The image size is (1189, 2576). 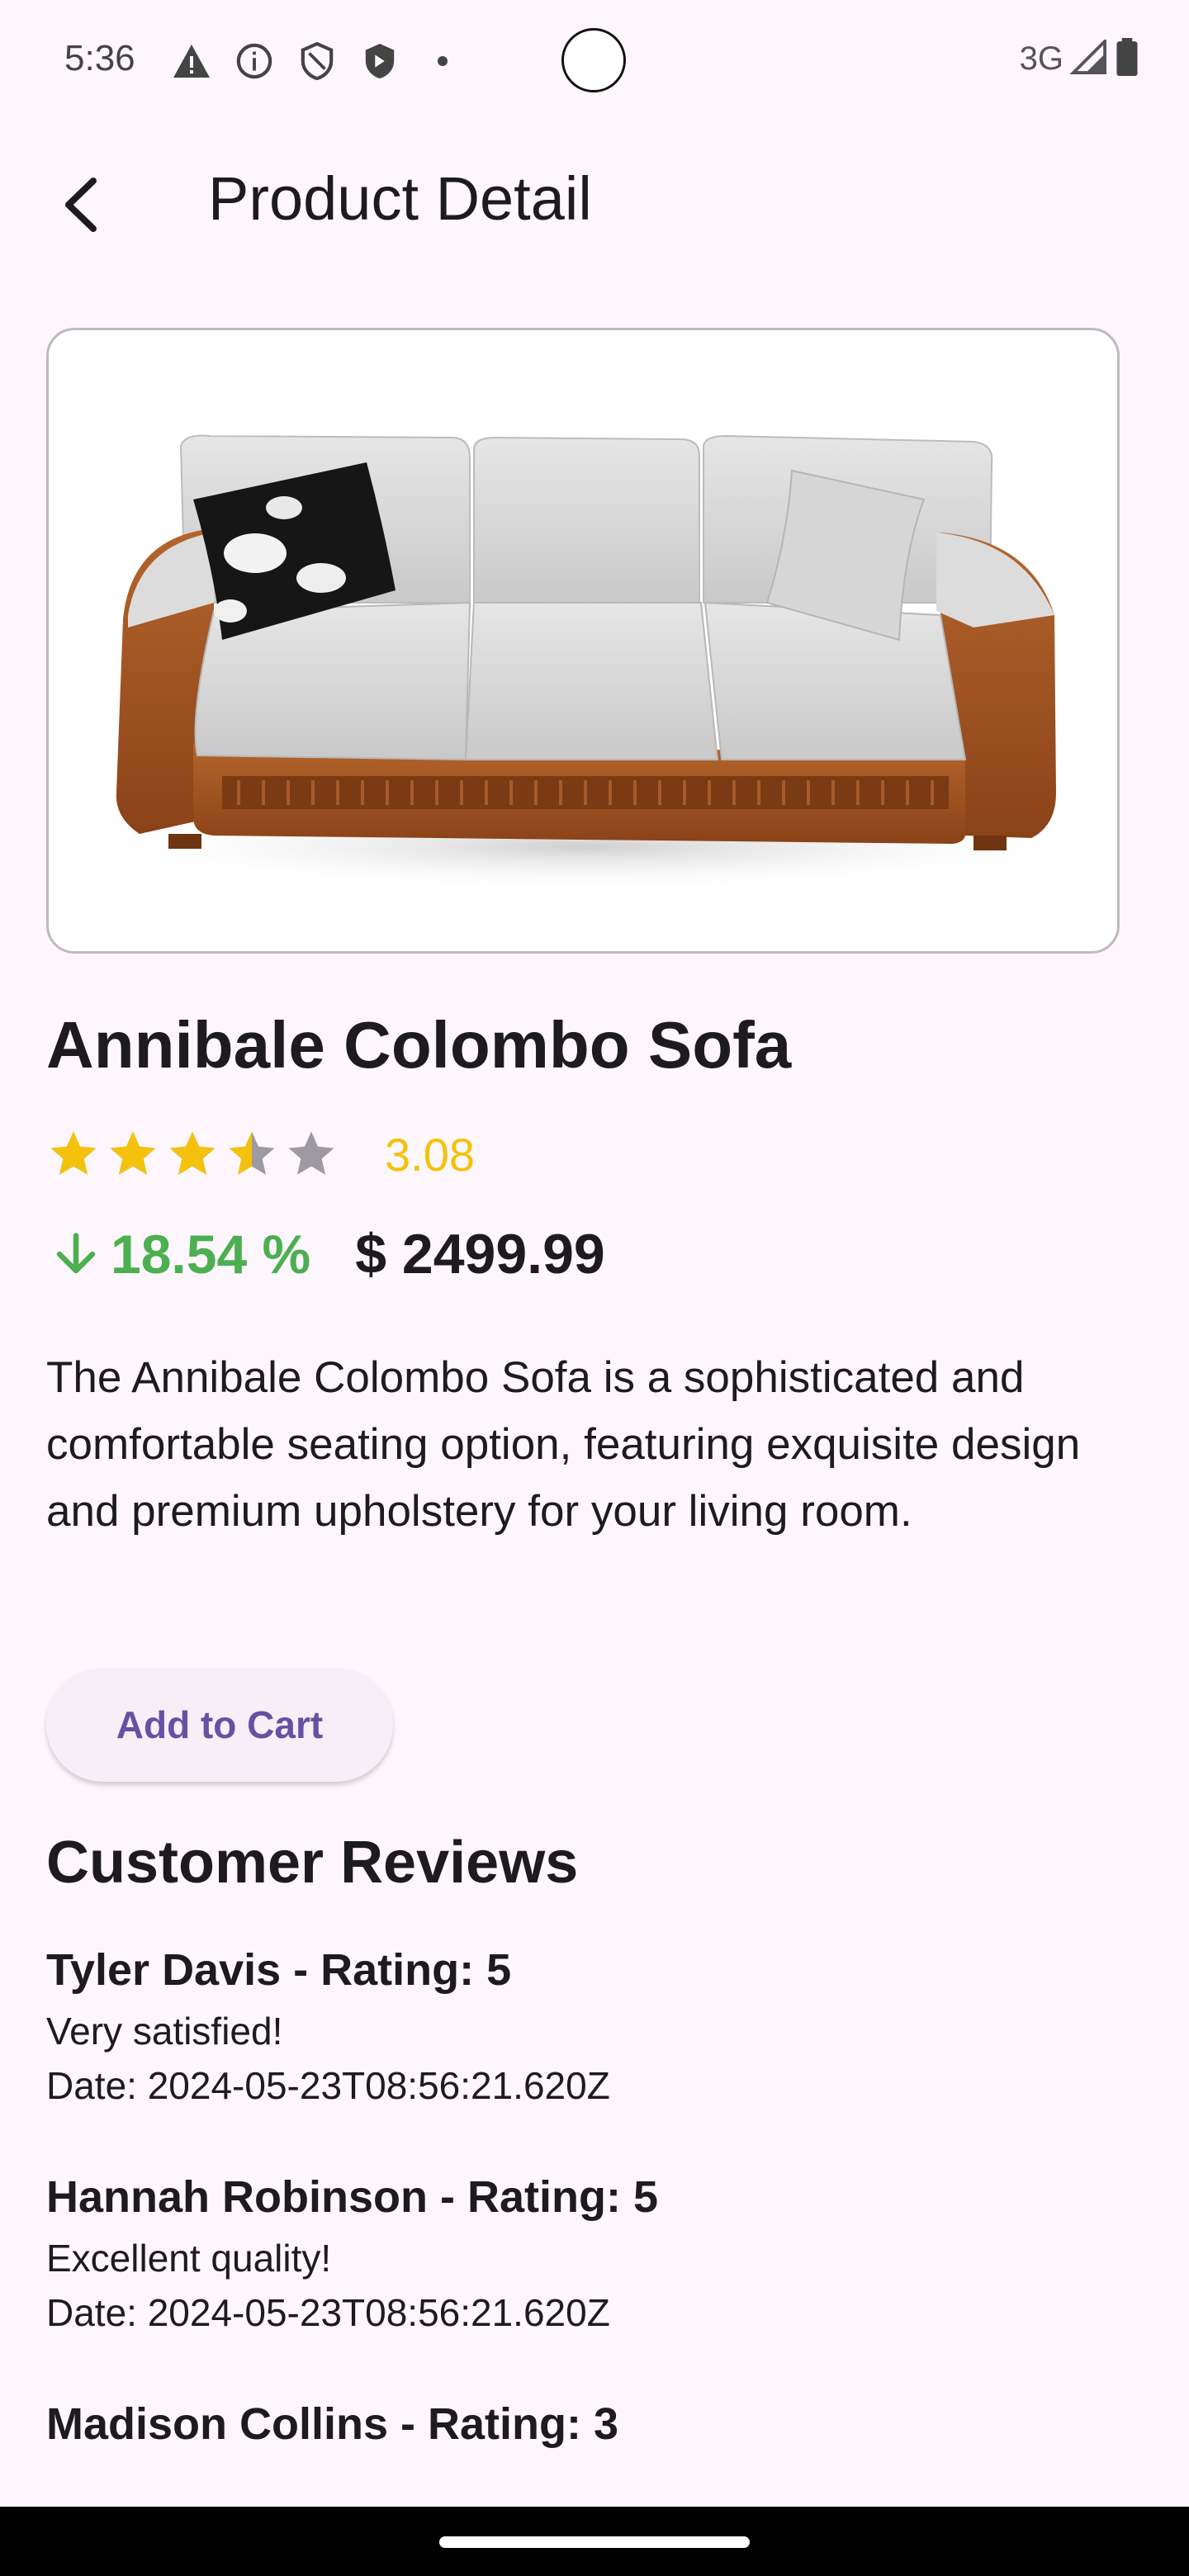 I want to click on app-bar: Product Detail, so click(x=594, y=198).